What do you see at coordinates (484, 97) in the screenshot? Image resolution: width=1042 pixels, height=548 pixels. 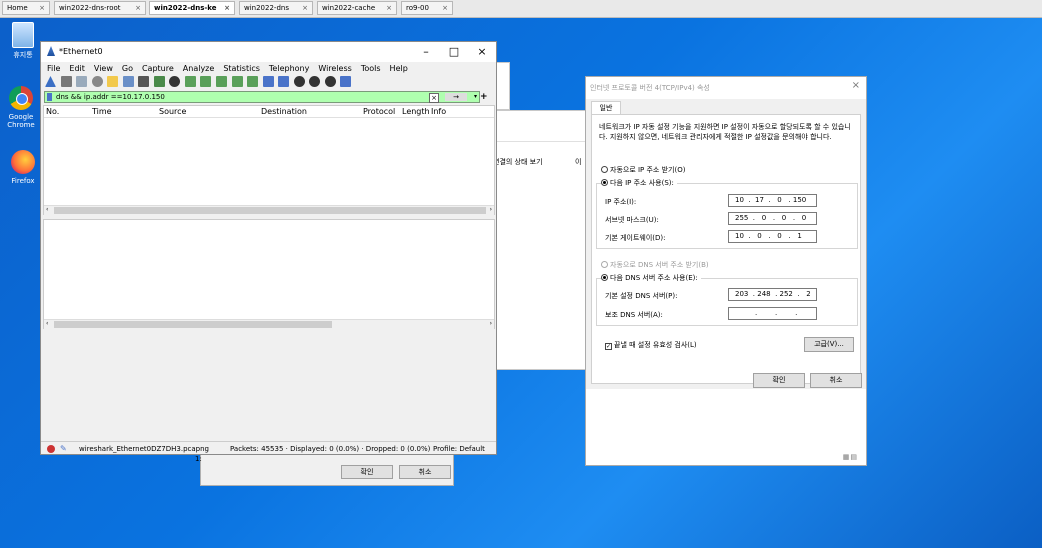 I see `add-filter-button: +` at bounding box center [484, 97].